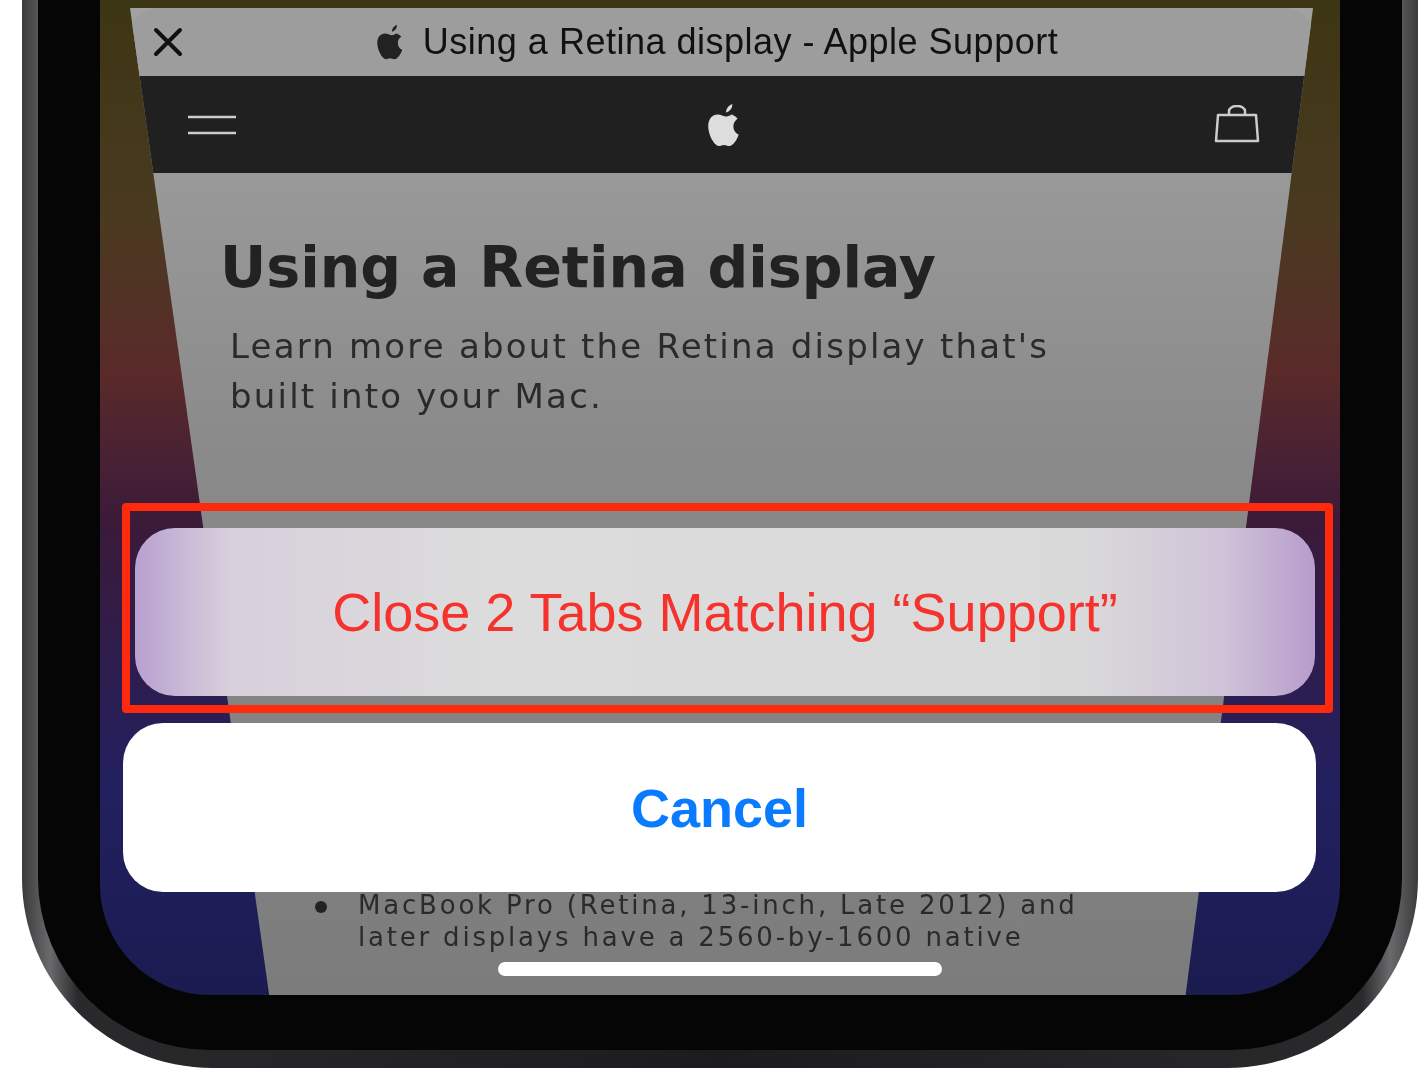  Describe the element at coordinates (578, 267) in the screenshot. I see `page-heading: Using a Retina display` at that location.